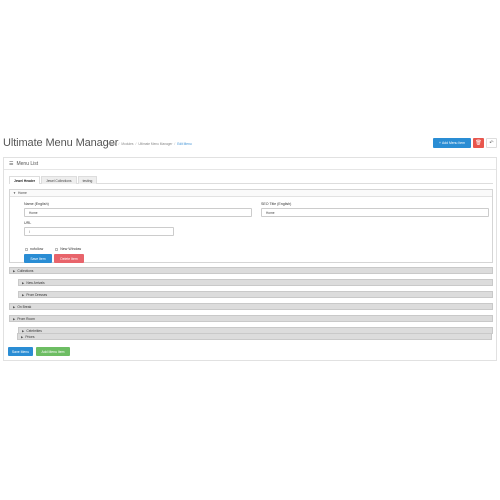  Describe the element at coordinates (251, 318) in the screenshot. I see `tree-item-prom-room: ▶ Prom Room` at that location.